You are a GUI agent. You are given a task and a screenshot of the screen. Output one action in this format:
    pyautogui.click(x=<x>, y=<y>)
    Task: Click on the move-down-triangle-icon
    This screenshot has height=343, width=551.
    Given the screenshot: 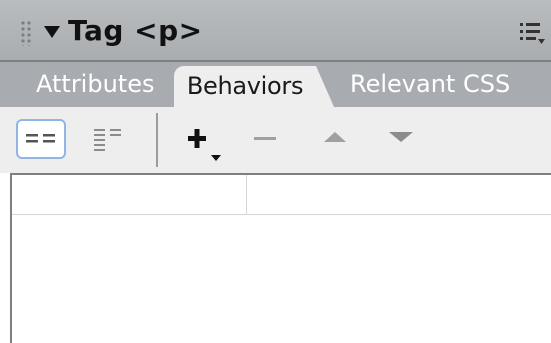 What is the action you would take?
    pyautogui.click(x=401, y=137)
    